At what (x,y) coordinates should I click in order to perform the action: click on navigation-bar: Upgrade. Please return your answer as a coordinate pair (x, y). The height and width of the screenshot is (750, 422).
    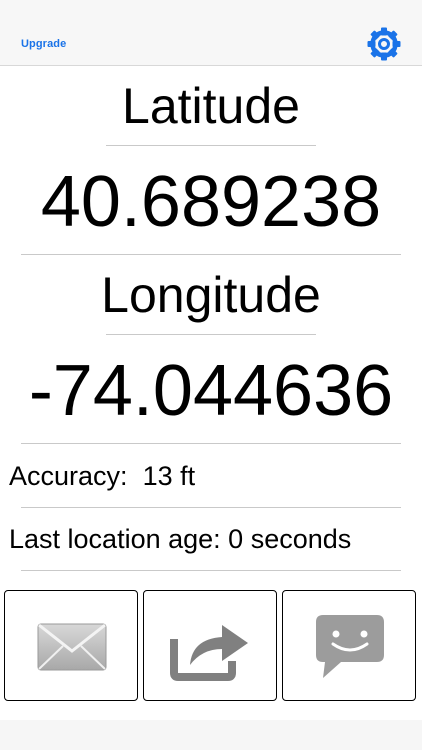
    Looking at the image, I should click on (211, 33).